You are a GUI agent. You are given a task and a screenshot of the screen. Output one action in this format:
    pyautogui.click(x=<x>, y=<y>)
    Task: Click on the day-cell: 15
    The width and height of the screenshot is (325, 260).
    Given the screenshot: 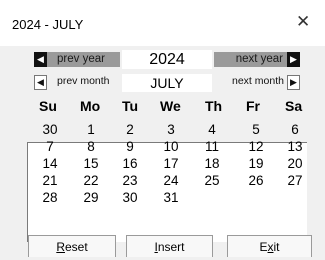 What is the action you would take?
    pyautogui.click(x=91, y=163)
    